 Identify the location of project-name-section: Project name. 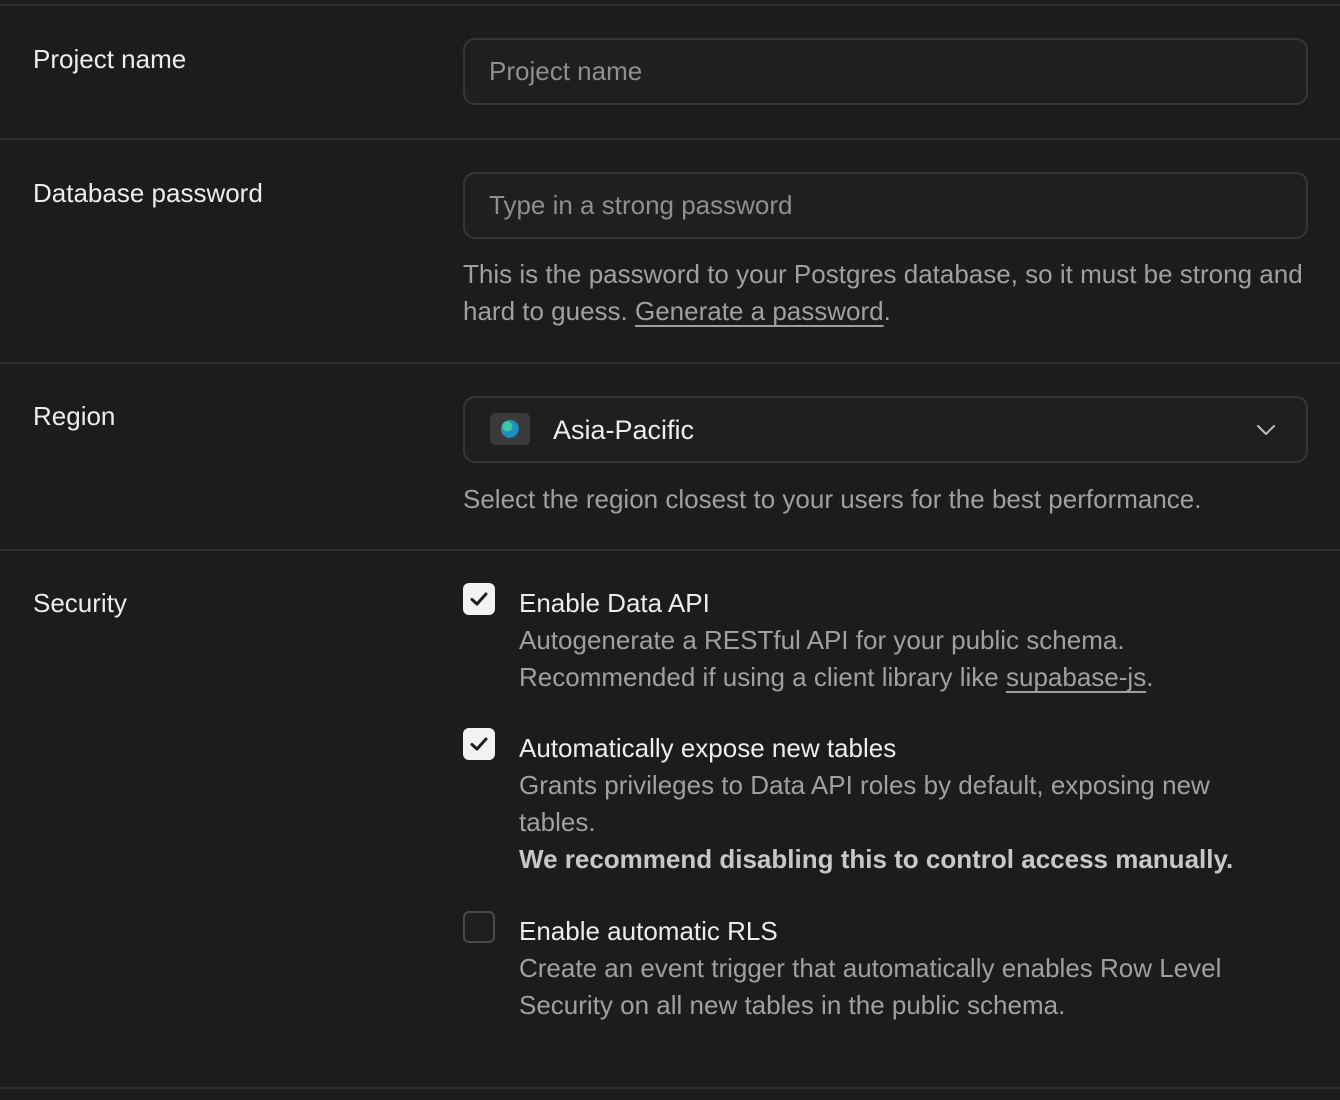
(670, 73).